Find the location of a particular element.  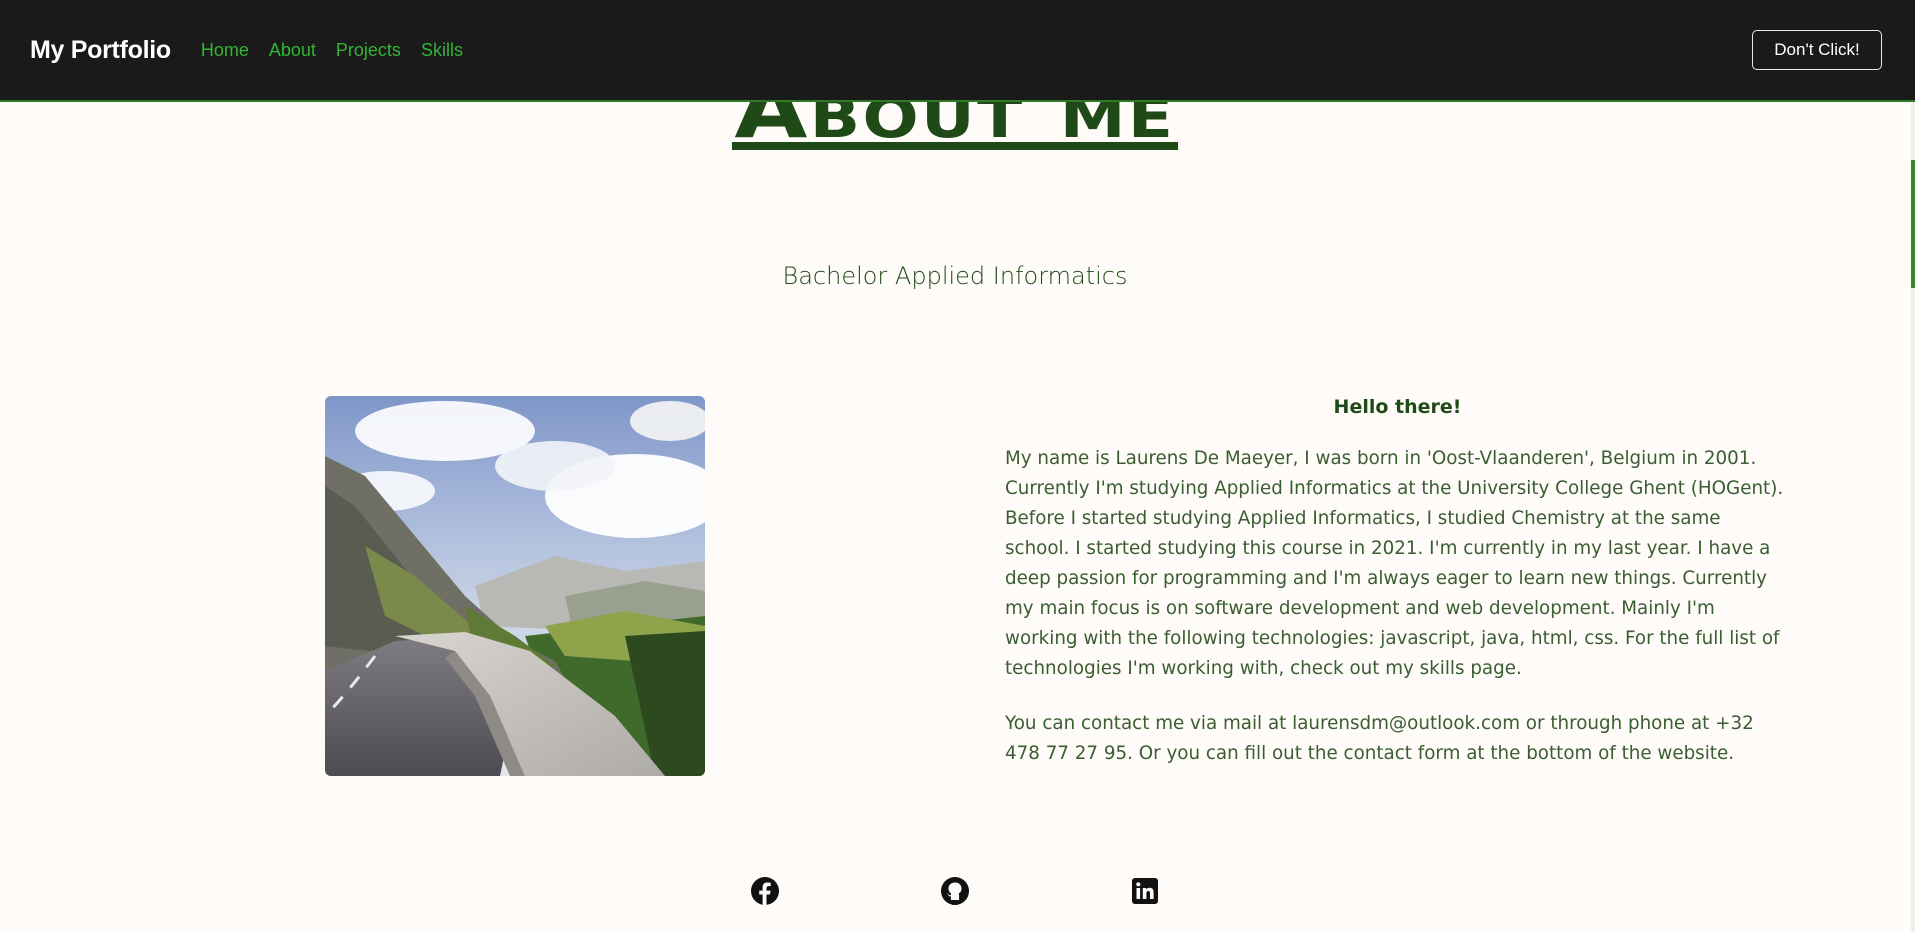

github-icon is located at coordinates (955, 891).